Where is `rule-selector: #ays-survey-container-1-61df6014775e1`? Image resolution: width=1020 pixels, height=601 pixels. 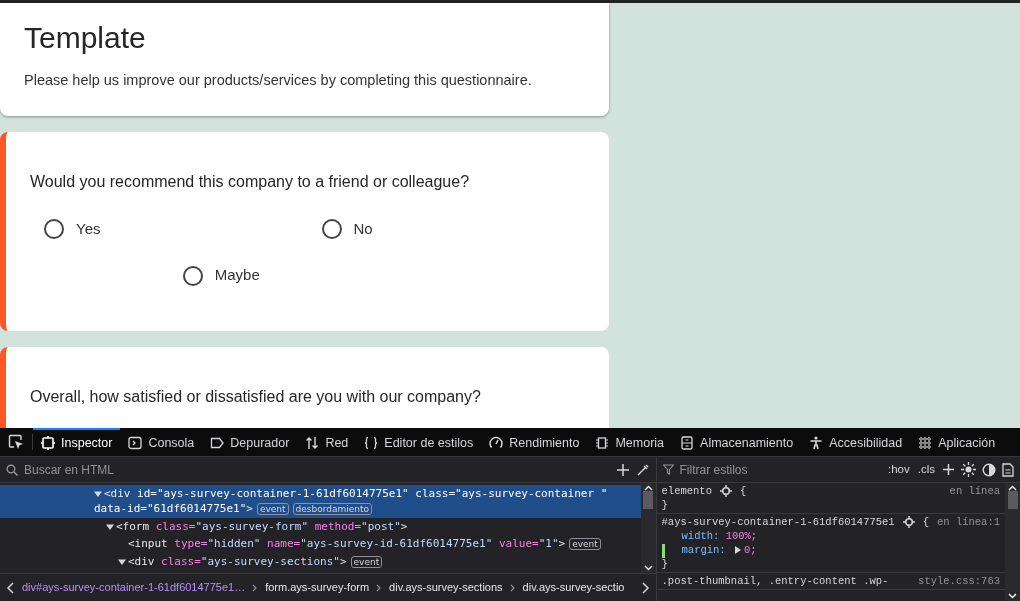 rule-selector: #ays-survey-container-1-61df6014775e1 is located at coordinates (778, 522).